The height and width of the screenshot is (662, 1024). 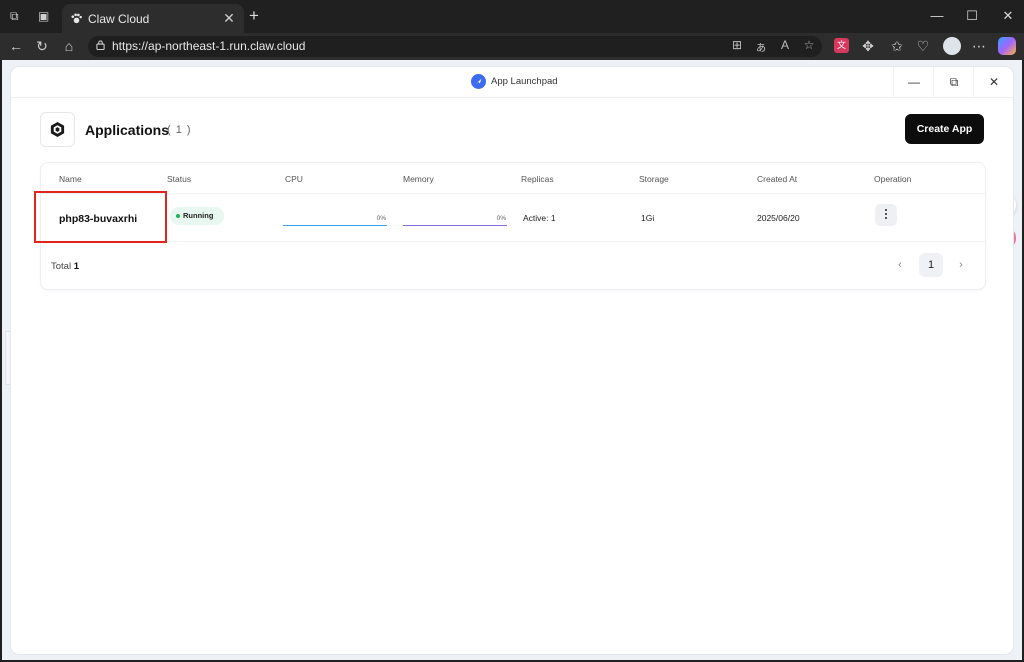 I want to click on col-name: Name, so click(x=70, y=179).